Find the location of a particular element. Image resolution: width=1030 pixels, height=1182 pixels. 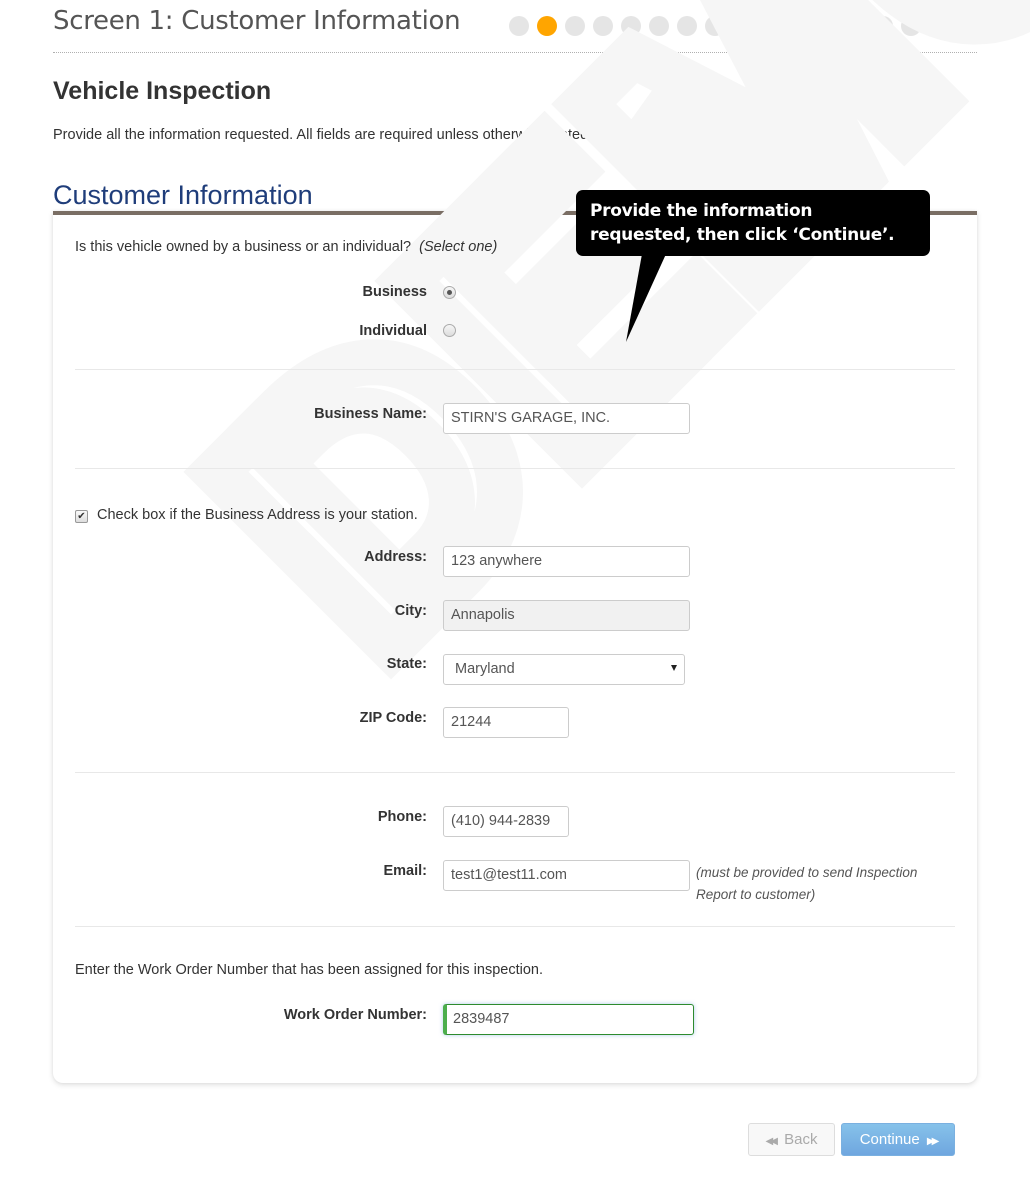

title-divider is located at coordinates (515, 52).